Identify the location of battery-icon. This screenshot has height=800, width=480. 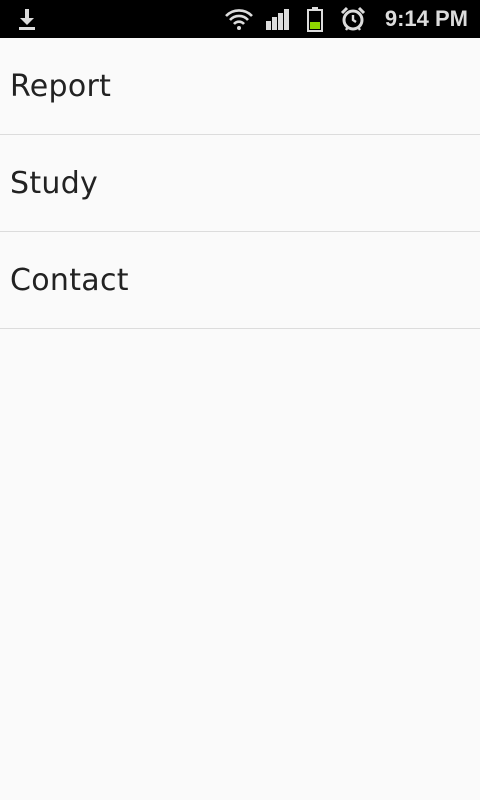
(315, 19).